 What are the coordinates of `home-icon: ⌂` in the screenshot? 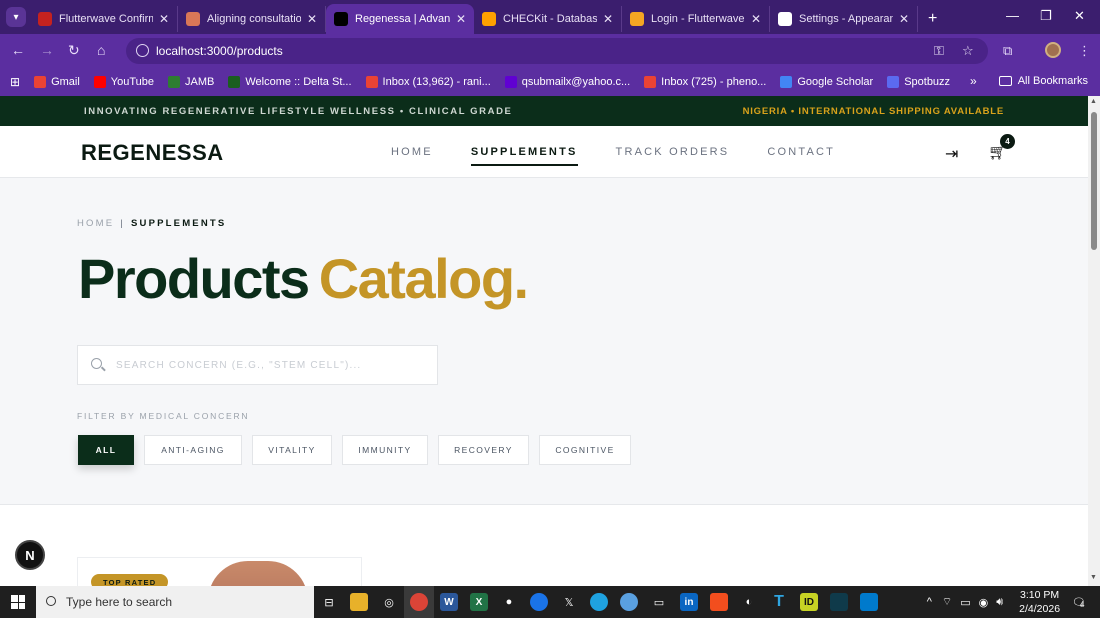 It's located at (101, 50).